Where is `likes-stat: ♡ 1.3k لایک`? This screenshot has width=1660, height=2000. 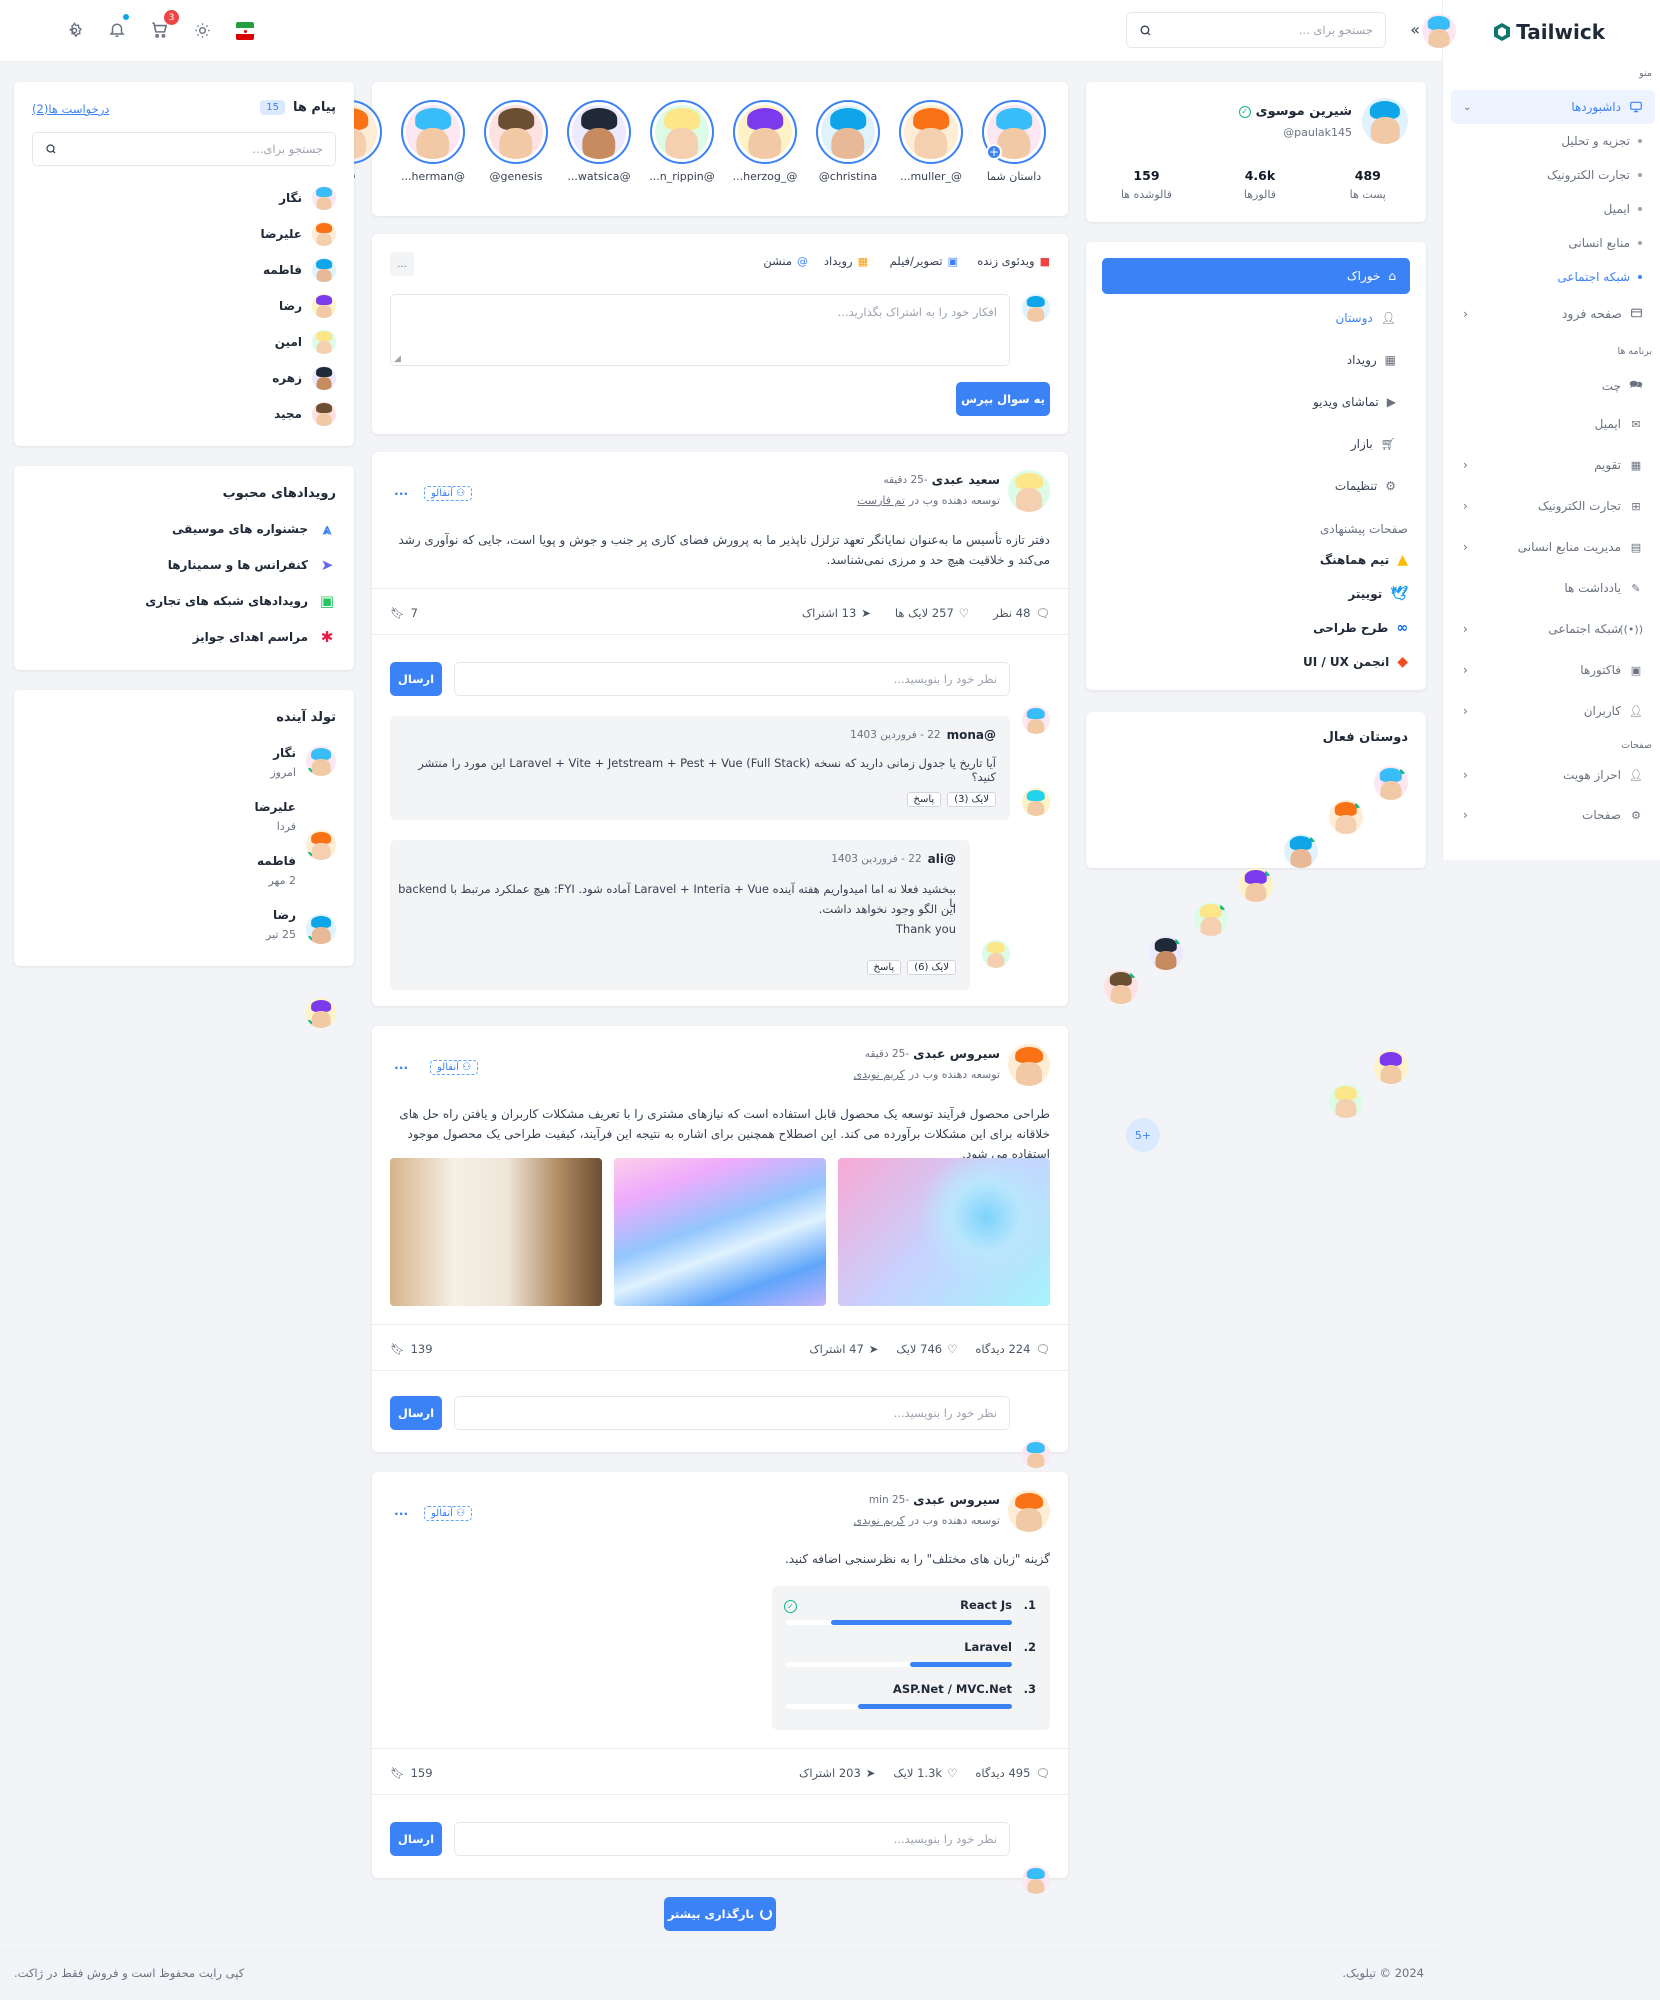
likes-stat: ♡ 1.3k لایک is located at coordinates (925, 1773).